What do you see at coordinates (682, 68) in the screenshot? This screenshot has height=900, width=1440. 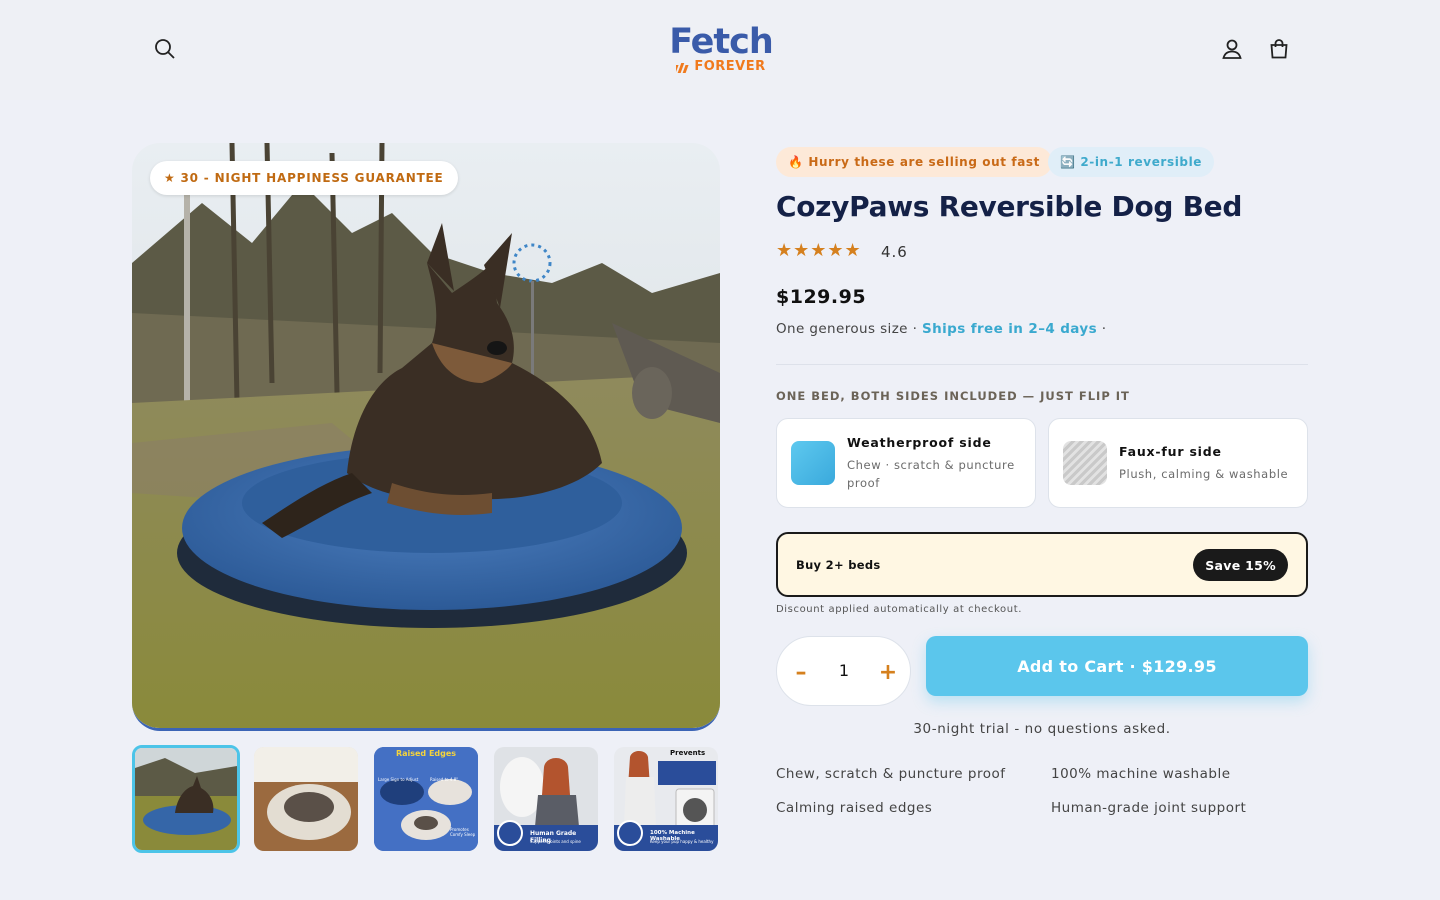 I see `paw-icon` at bounding box center [682, 68].